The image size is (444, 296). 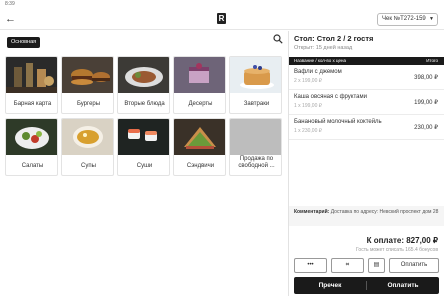 I want to click on tile-label: Завтраки, so click(x=256, y=104).